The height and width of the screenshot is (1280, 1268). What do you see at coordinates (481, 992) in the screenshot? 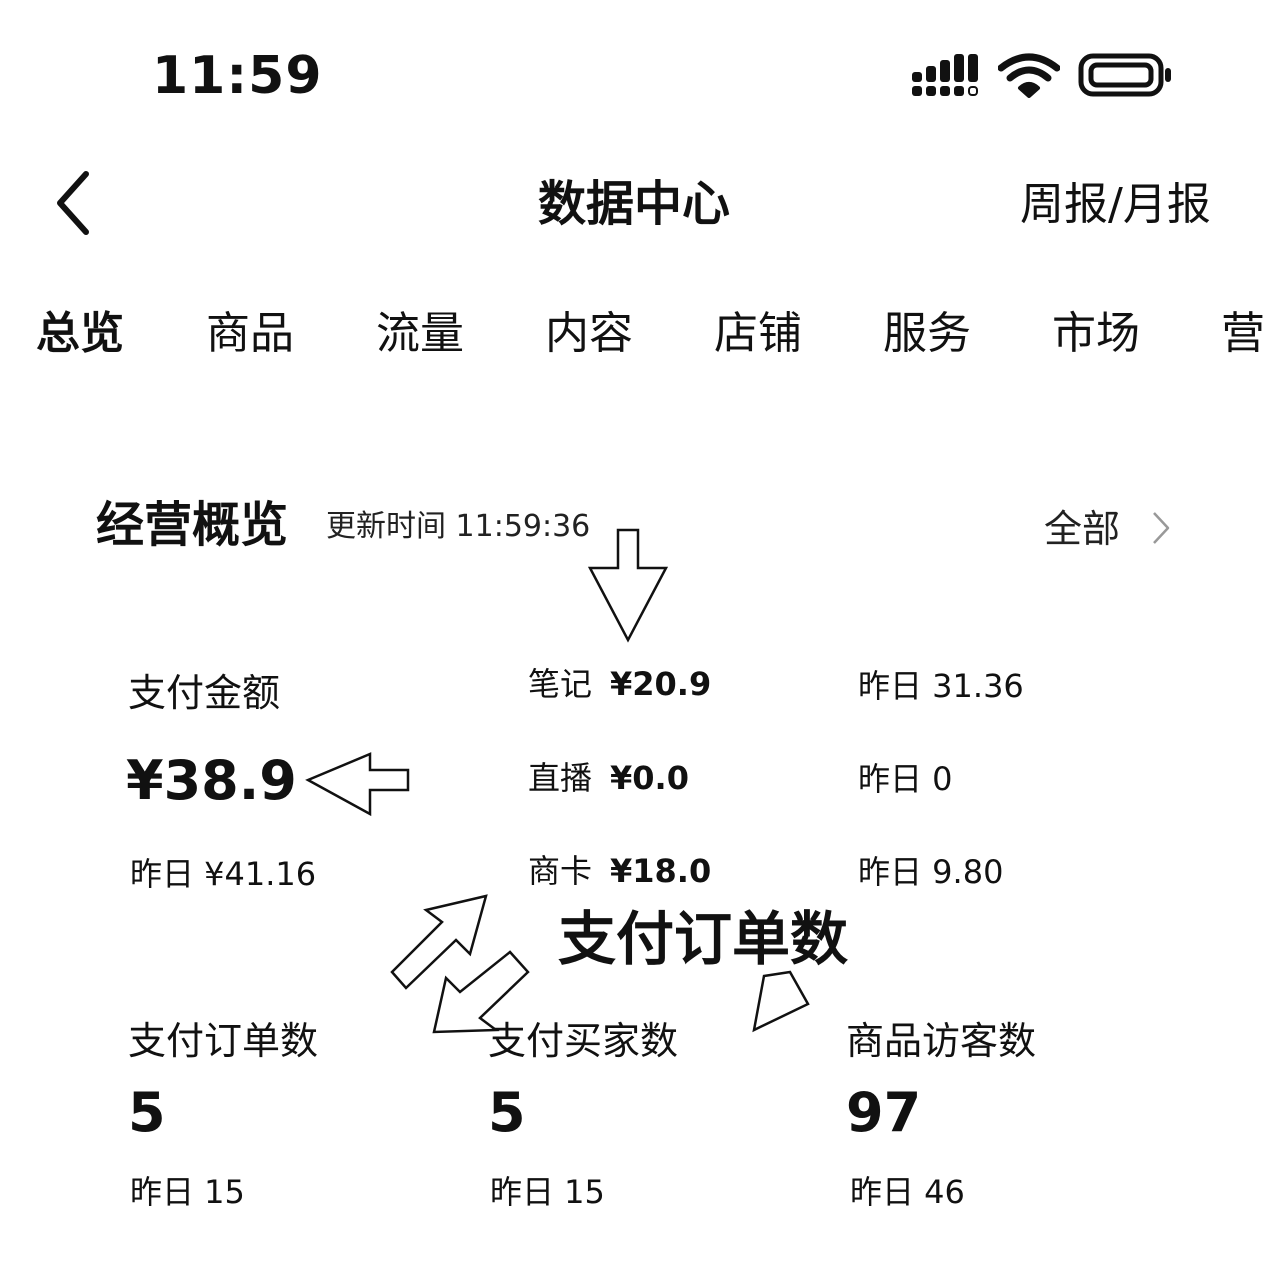
I see `down-left-arrow-icon` at bounding box center [481, 992].